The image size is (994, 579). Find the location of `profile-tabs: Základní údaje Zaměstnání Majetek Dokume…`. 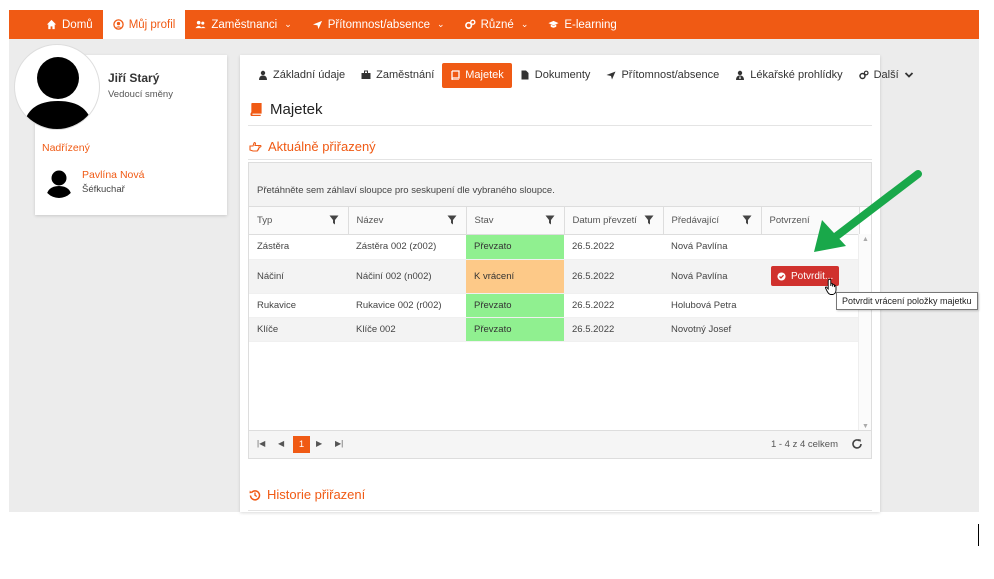

profile-tabs: Základní údaje Zaměstnání Majetek Dokume… is located at coordinates (586, 75).